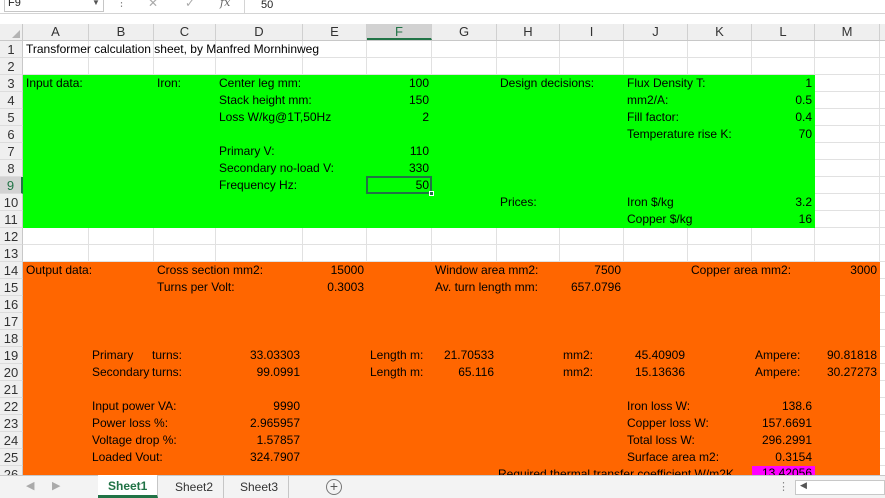 This screenshot has height=498, width=885. What do you see at coordinates (528, 32) in the screenshot?
I see `column-header-h: H` at bounding box center [528, 32].